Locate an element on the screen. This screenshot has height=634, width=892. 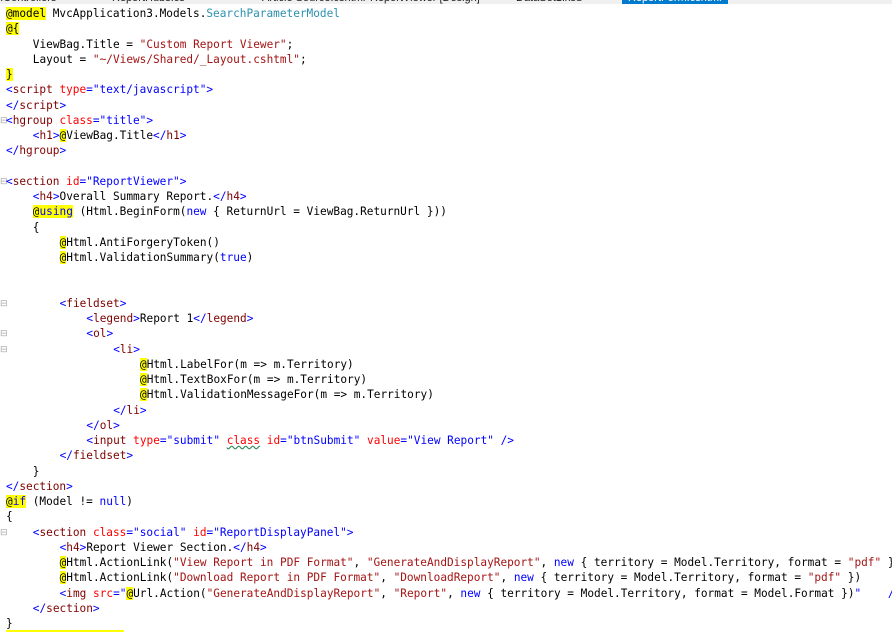
code-line: <li> is located at coordinates (126, 349).